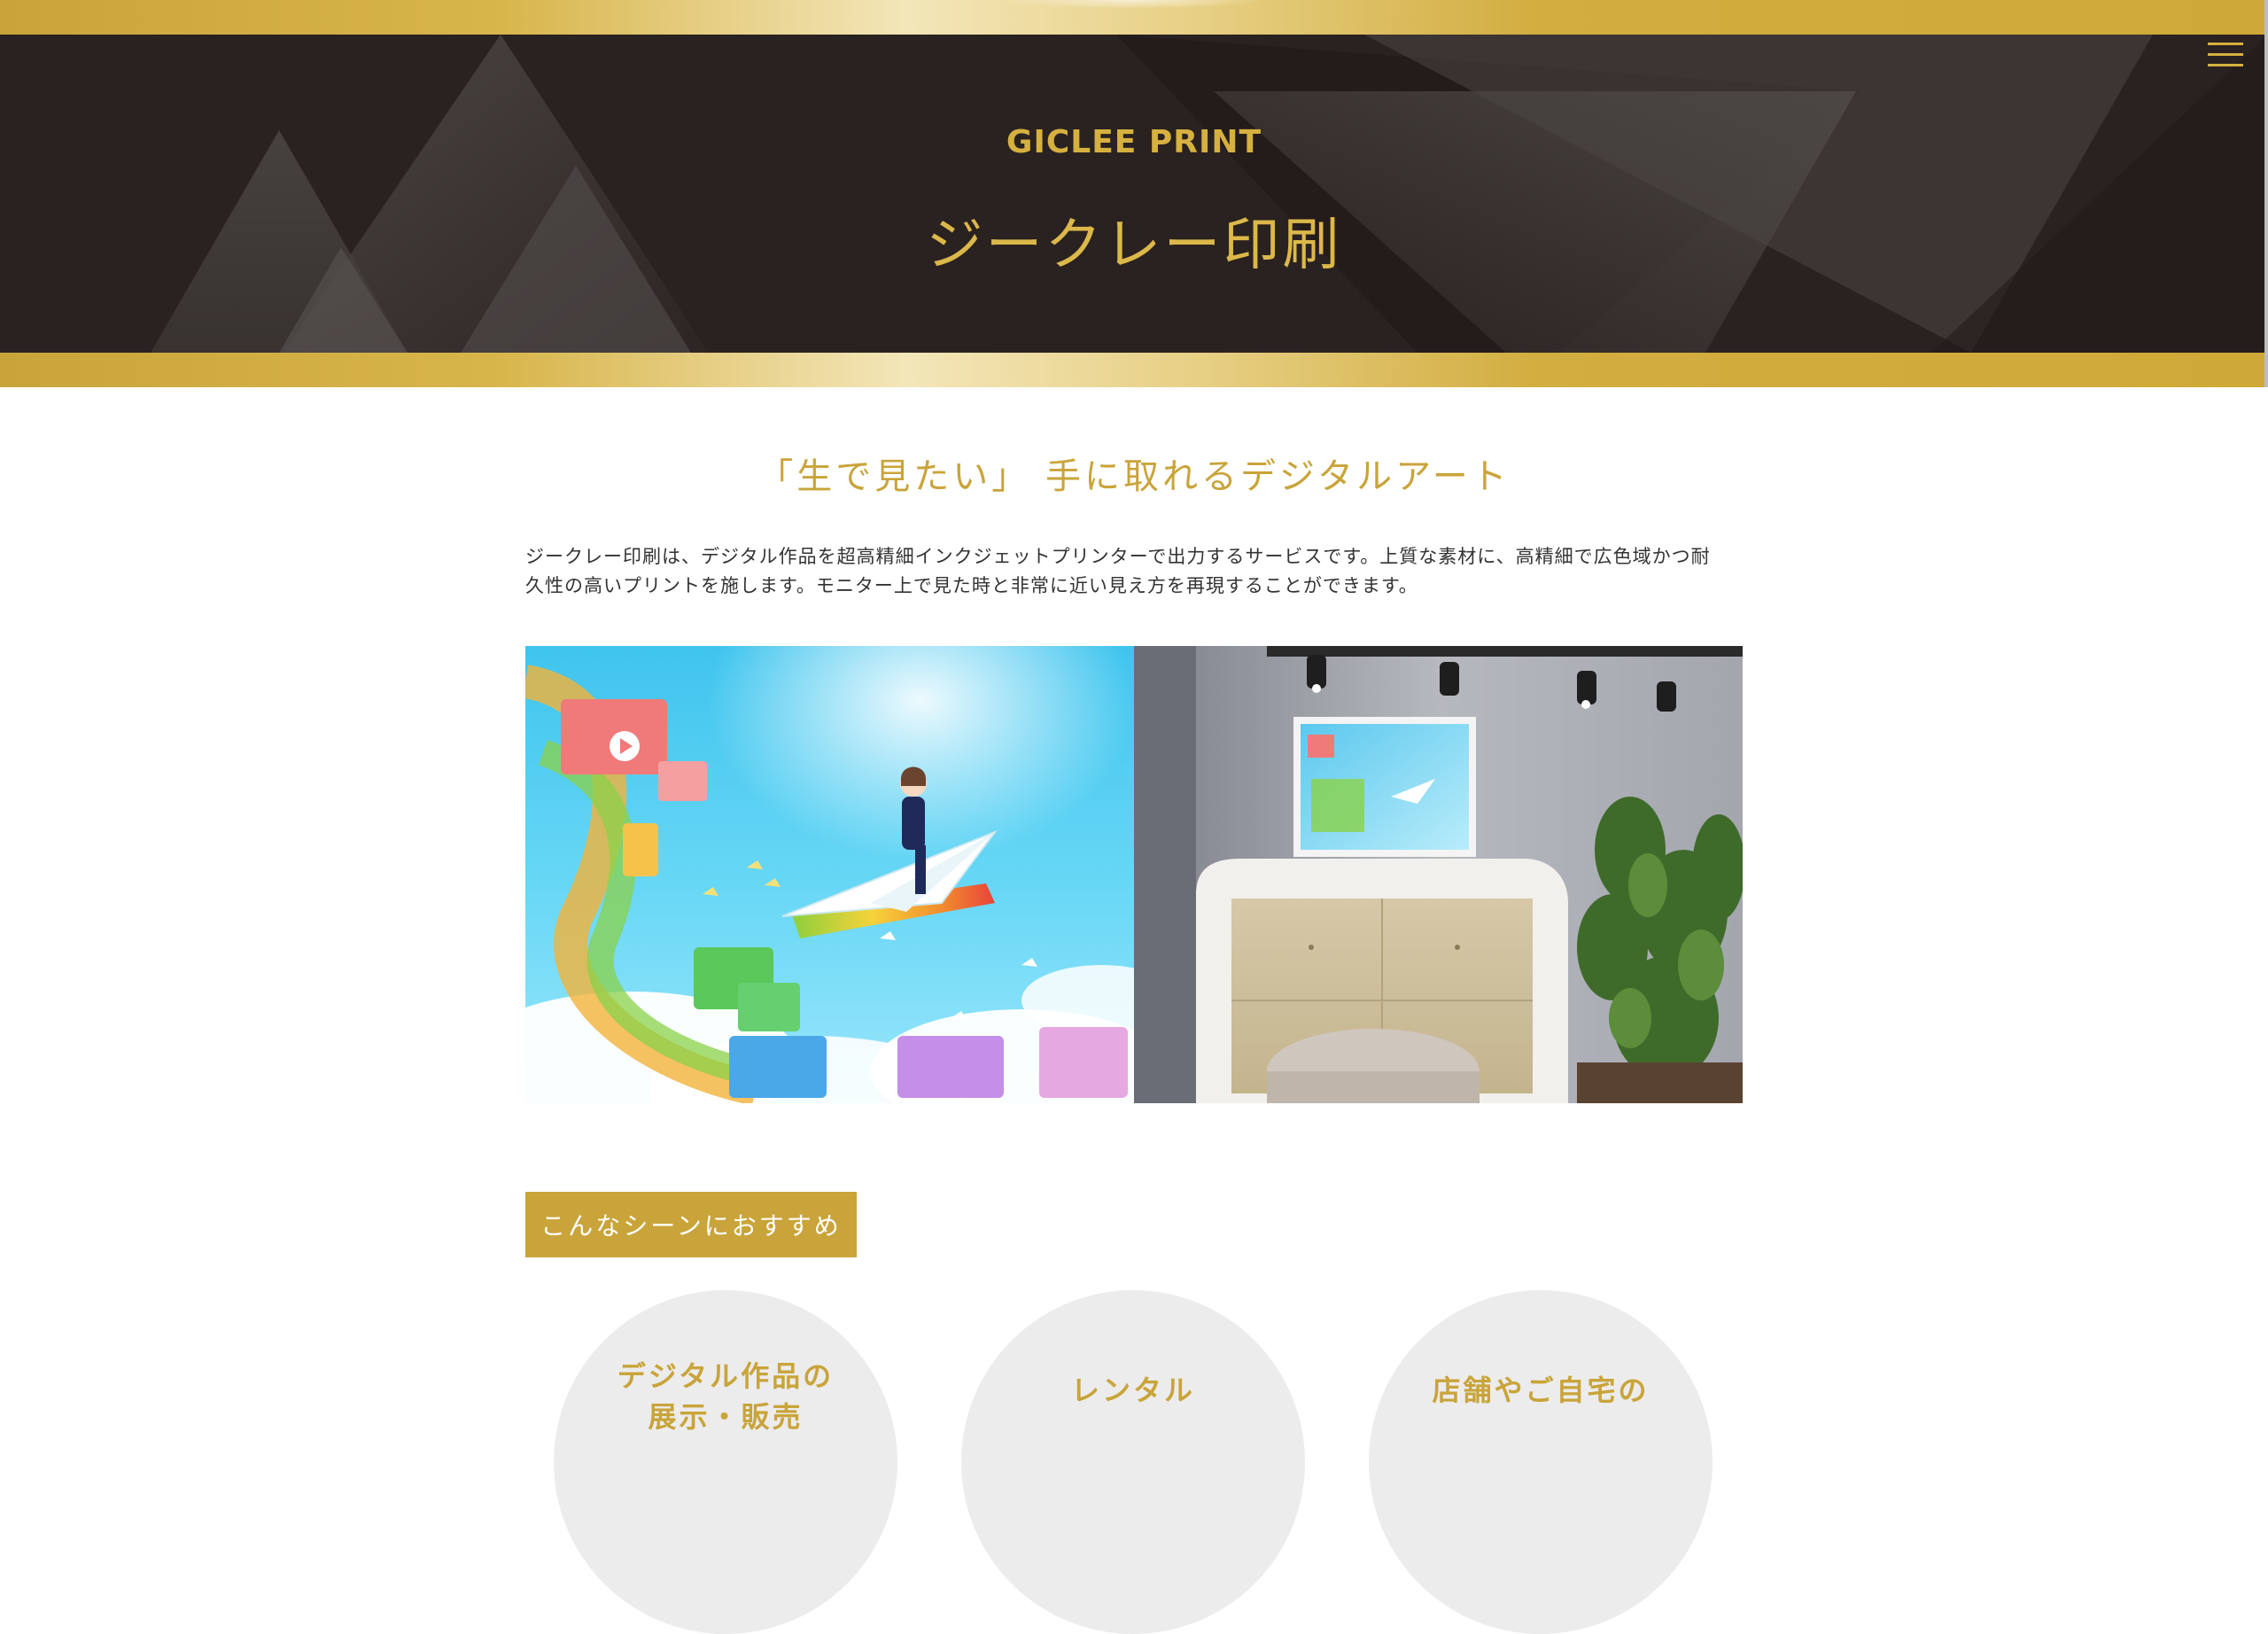 The image size is (2268, 1634). What do you see at coordinates (1541, 1462) in the screenshot?
I see `scene-circle-store-home: 店舗やご自宅の` at bounding box center [1541, 1462].